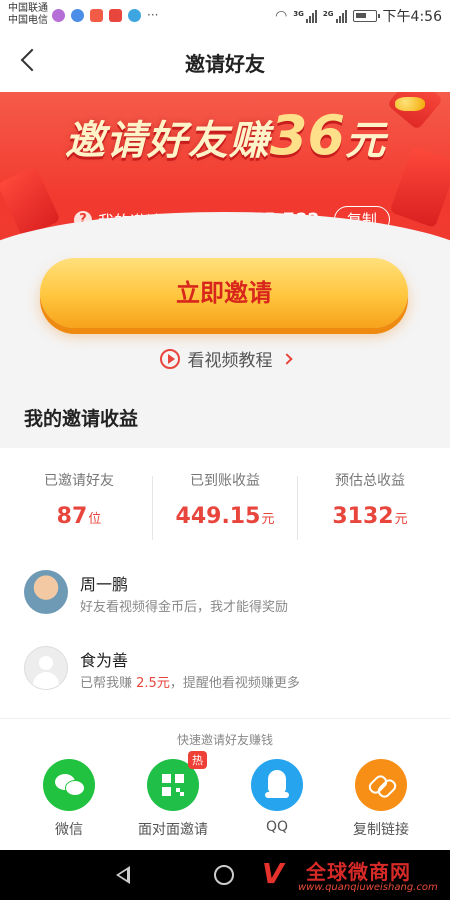  I want to click on headline-amount: 36, so click(307, 135).